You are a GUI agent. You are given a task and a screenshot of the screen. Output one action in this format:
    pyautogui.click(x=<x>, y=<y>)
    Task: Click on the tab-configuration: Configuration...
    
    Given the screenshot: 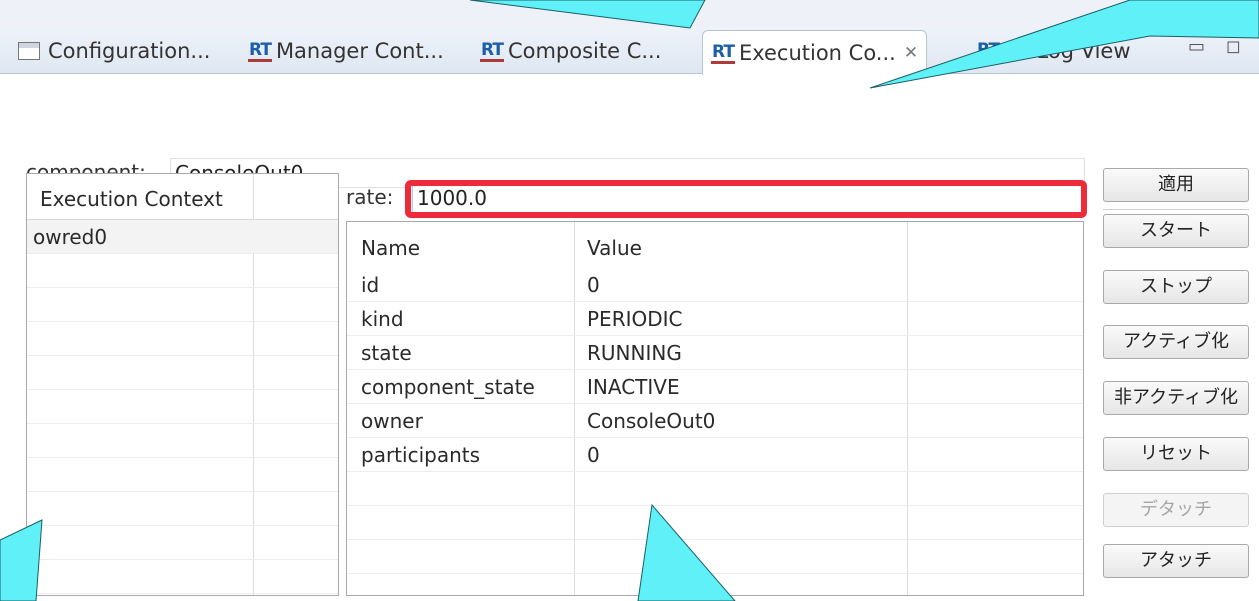 What is the action you would take?
    pyautogui.click(x=114, y=51)
    